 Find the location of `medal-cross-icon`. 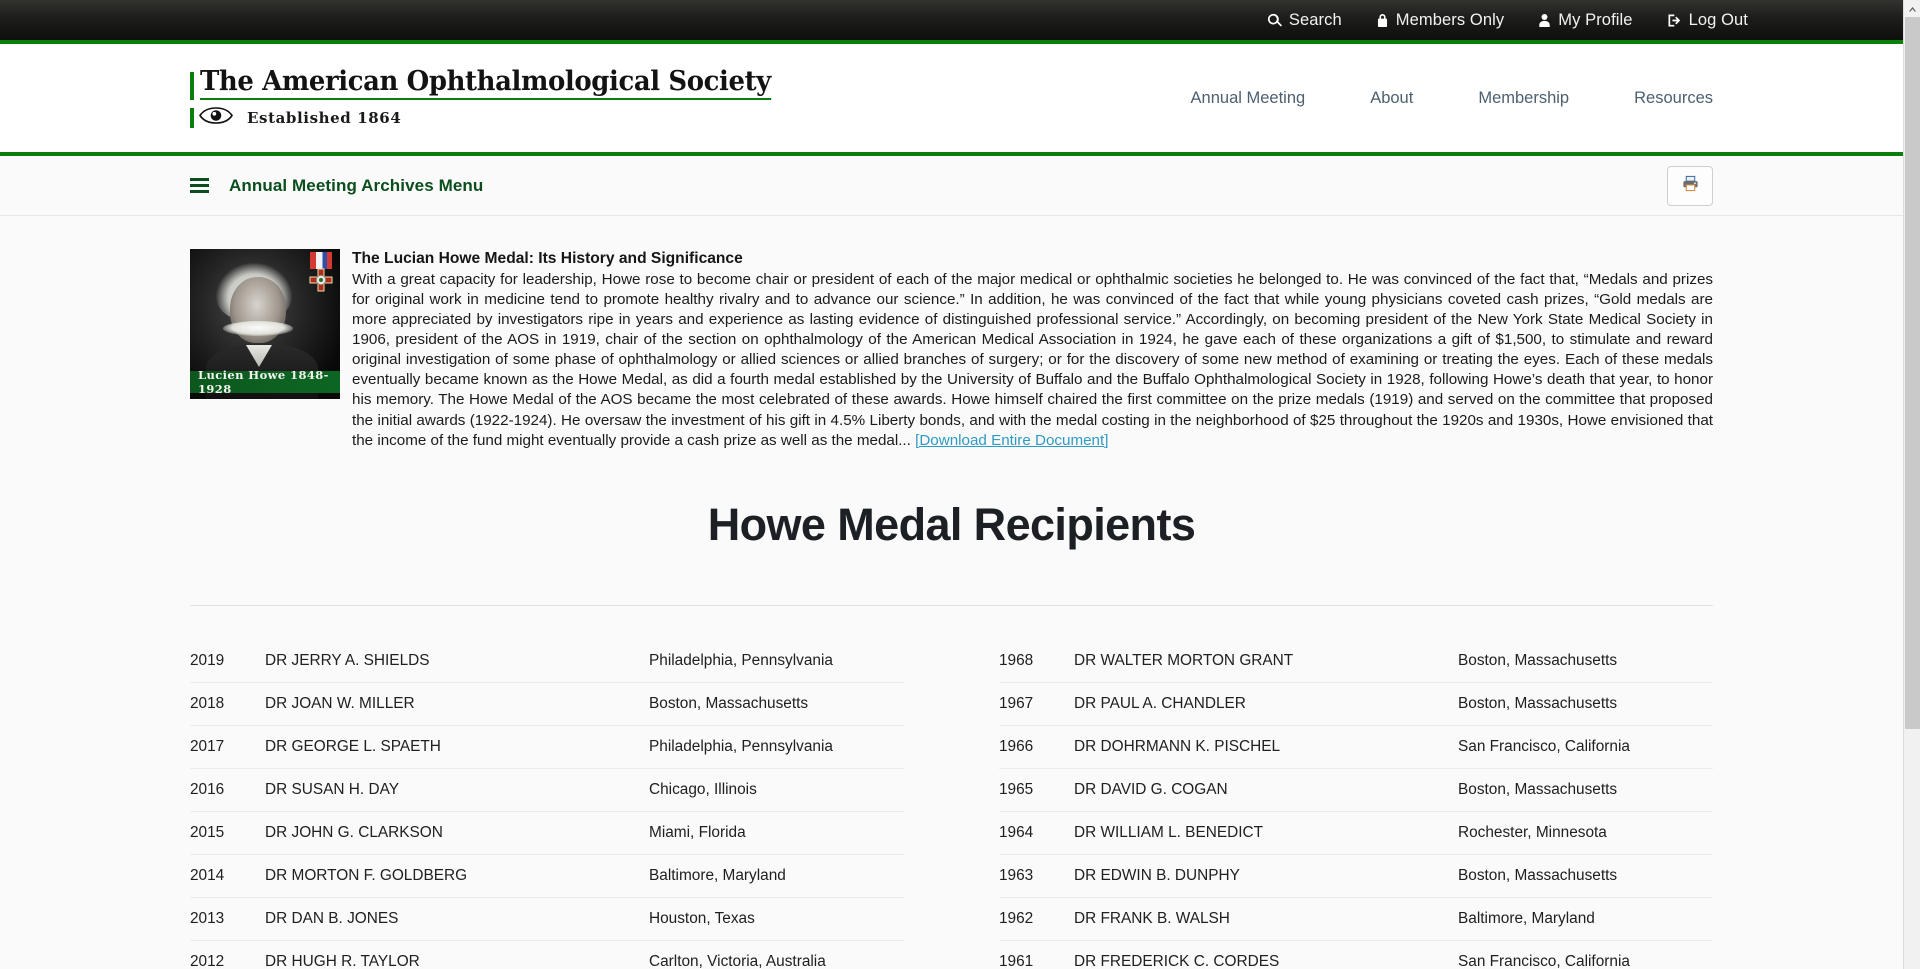

medal-cross-icon is located at coordinates (321, 280).